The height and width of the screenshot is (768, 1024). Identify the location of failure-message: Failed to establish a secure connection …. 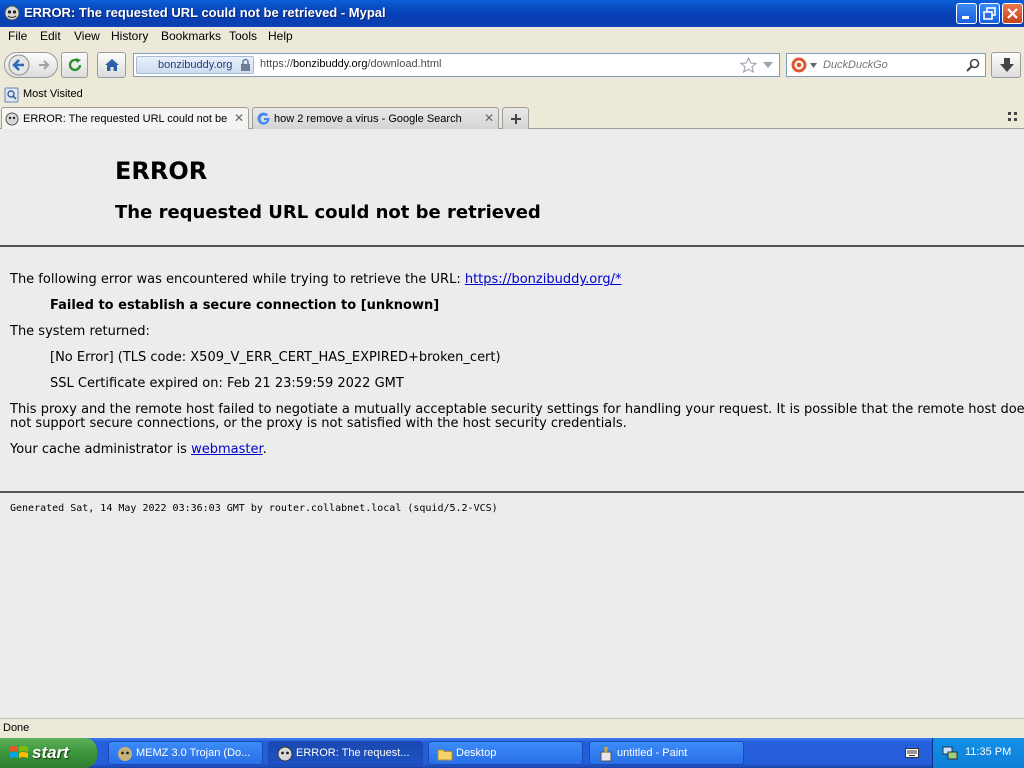
(245, 305).